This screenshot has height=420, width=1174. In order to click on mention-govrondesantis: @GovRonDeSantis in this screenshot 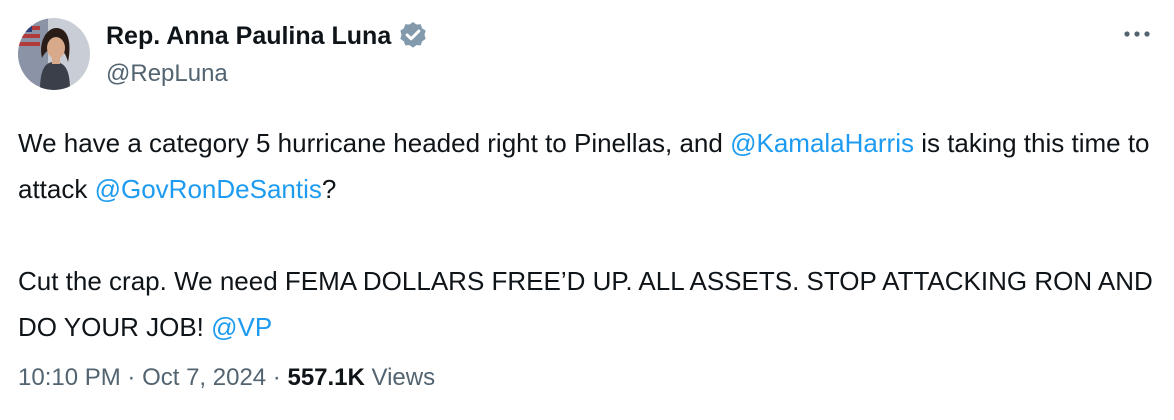, I will do `click(208, 189)`.